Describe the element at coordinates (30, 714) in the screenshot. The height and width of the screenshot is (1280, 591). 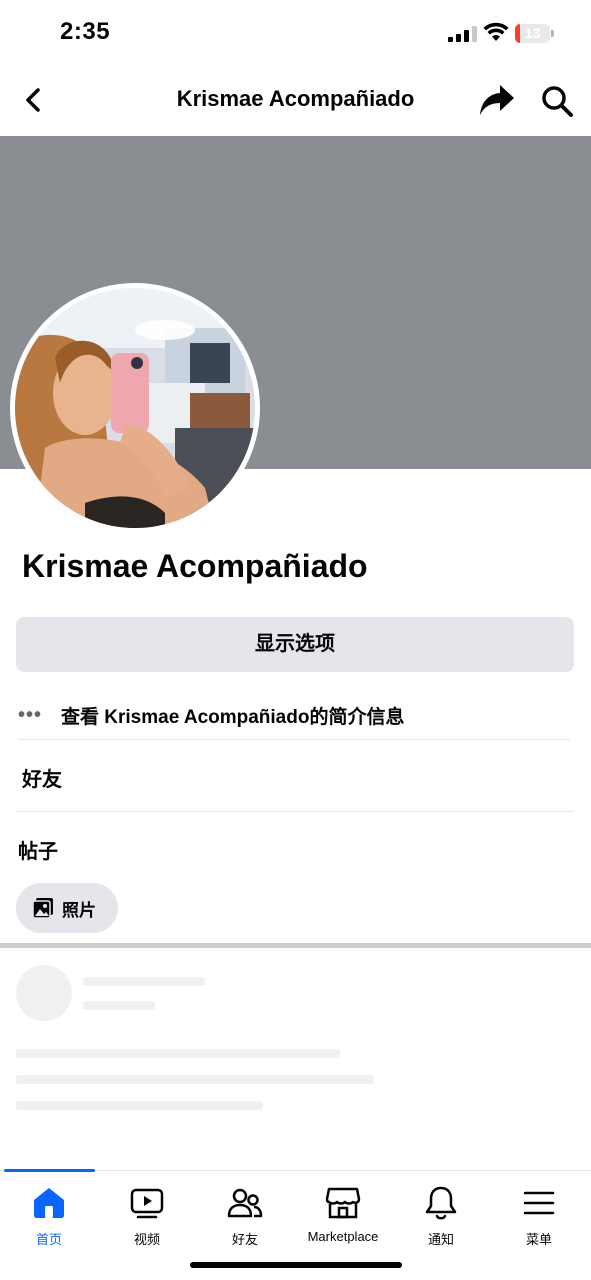
I see `more-dots-icon: •••` at that location.